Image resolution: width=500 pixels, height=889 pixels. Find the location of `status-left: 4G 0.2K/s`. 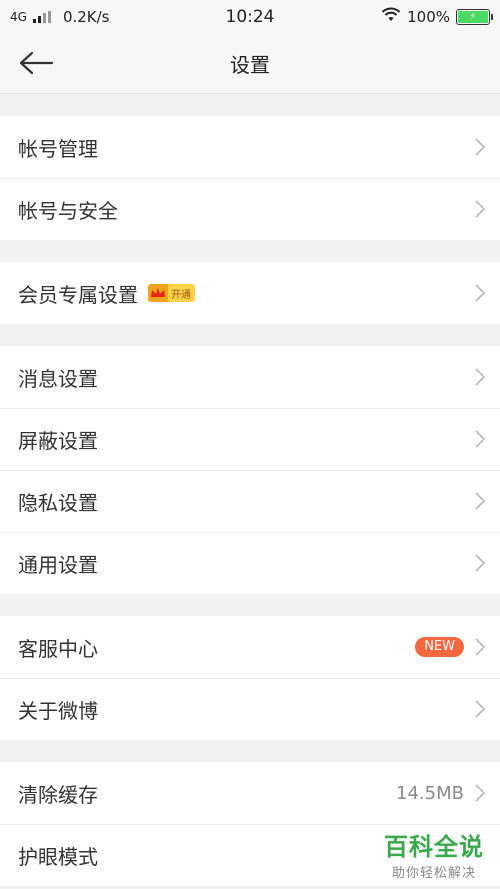

status-left: 4G 0.2K/s is located at coordinates (60, 17).